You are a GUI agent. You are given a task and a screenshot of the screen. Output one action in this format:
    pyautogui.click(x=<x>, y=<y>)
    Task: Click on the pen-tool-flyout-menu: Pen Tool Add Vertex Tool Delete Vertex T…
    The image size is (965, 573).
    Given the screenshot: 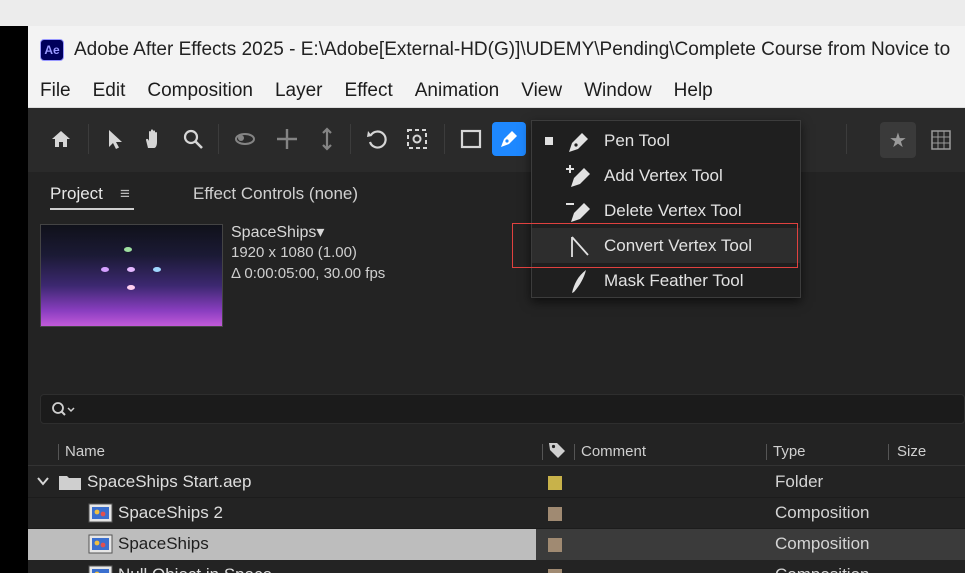 What is the action you would take?
    pyautogui.click(x=666, y=209)
    